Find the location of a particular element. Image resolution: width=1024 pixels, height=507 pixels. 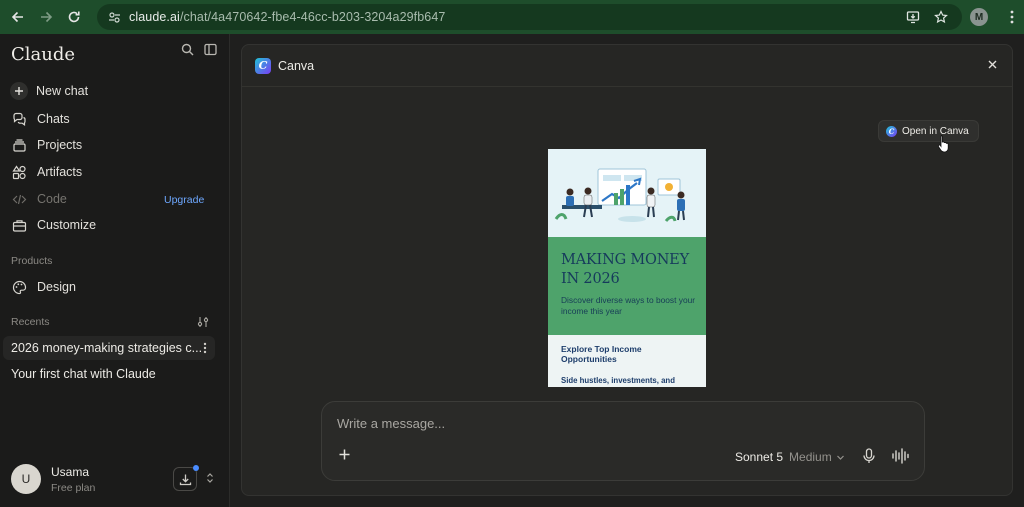

sidebar-item-projects: Projects is located at coordinates (46, 145).